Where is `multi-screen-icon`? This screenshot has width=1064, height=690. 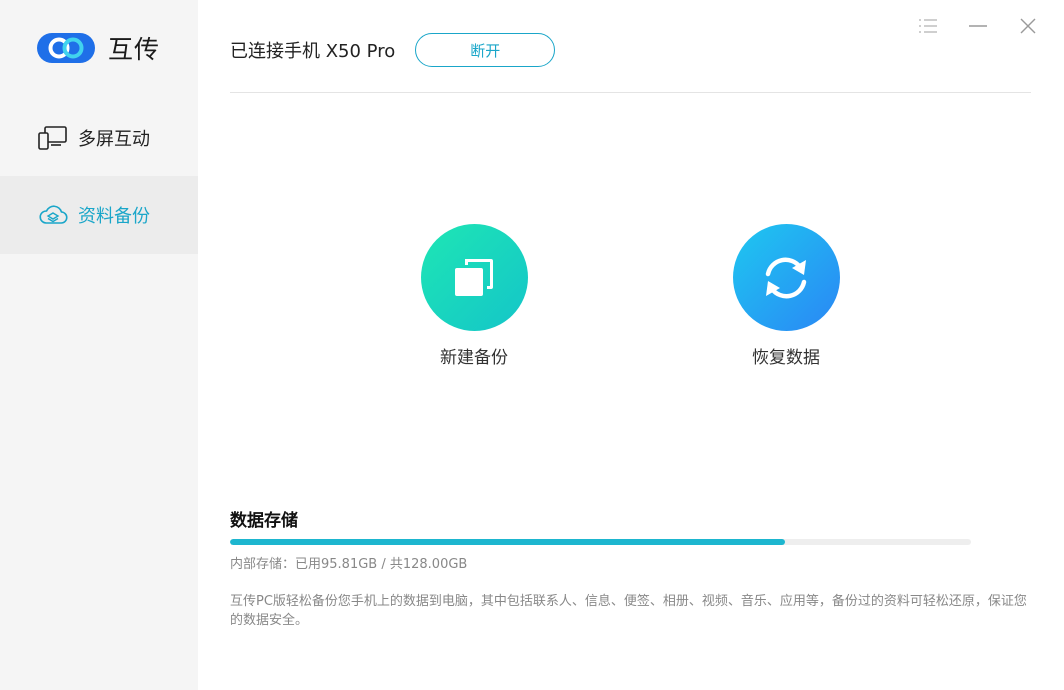 multi-screen-icon is located at coordinates (52, 138).